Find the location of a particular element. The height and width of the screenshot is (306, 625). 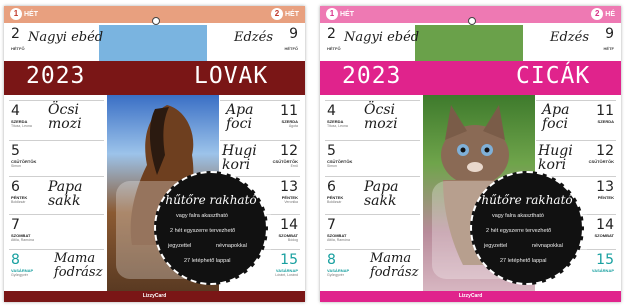

calendar-title: CICÁK is located at coordinates (553, 76).